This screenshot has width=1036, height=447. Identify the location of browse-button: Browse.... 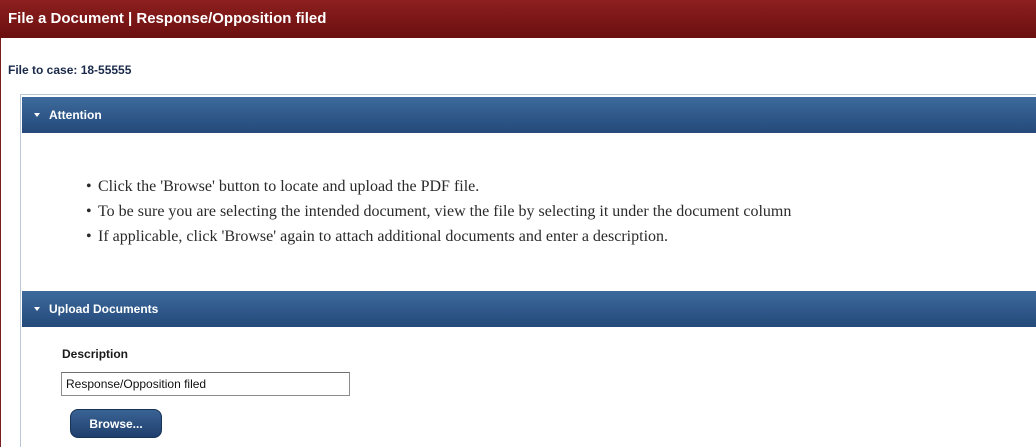
(116, 423).